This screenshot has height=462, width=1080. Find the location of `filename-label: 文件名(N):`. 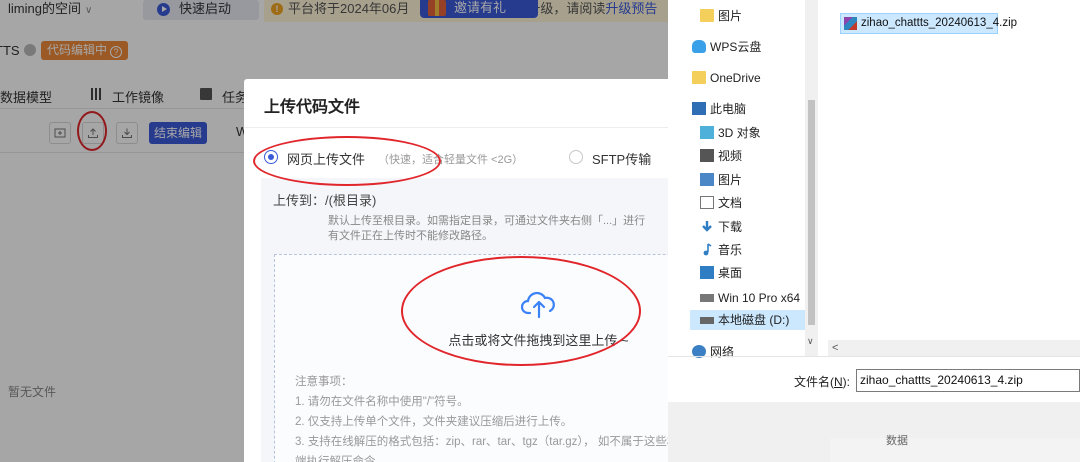

filename-label: 文件名(N): is located at coordinates (822, 381).